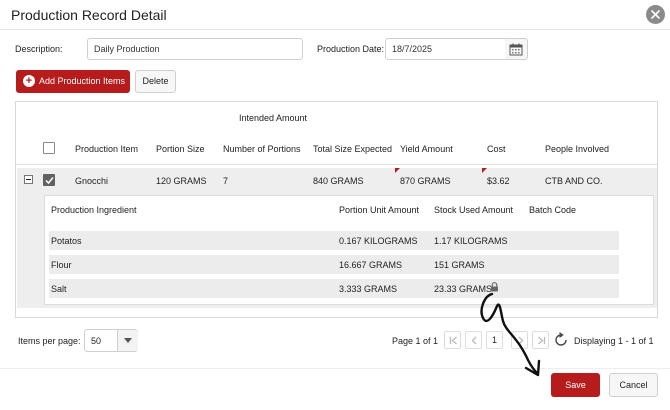 This screenshot has height=410, width=670. Describe the element at coordinates (510, 334) in the screenshot. I see `annotation-arrow-icon` at that location.